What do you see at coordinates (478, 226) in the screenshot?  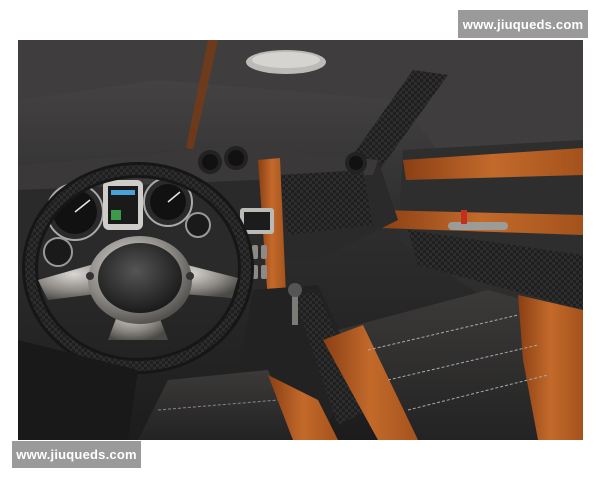 I see `door-handle` at bounding box center [478, 226].